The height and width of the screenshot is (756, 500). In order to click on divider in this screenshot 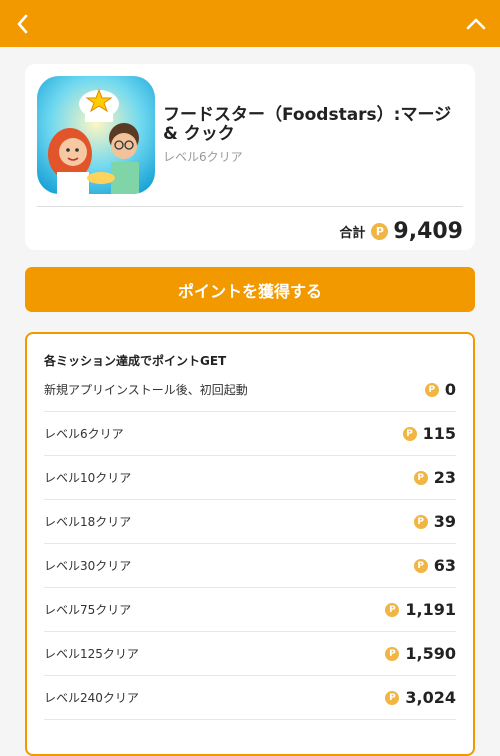, I will do `click(250, 206)`.